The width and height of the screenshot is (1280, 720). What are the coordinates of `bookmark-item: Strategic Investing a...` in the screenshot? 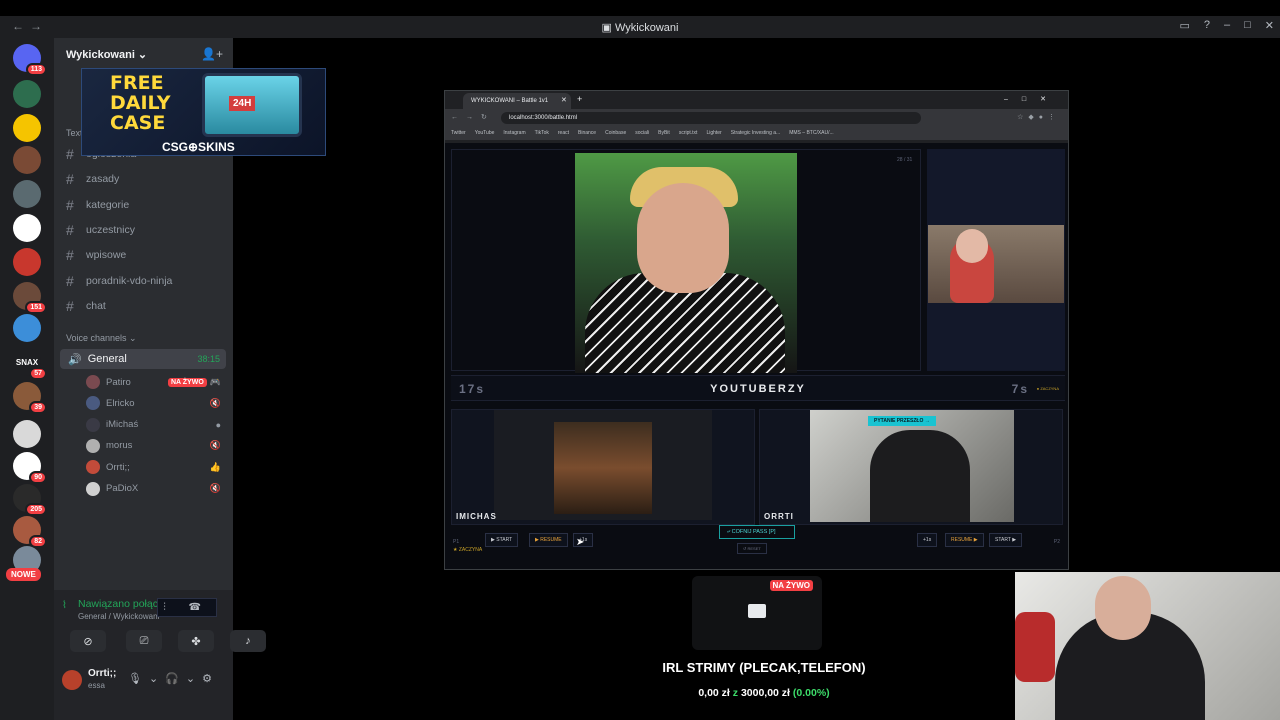 It's located at (755, 133).